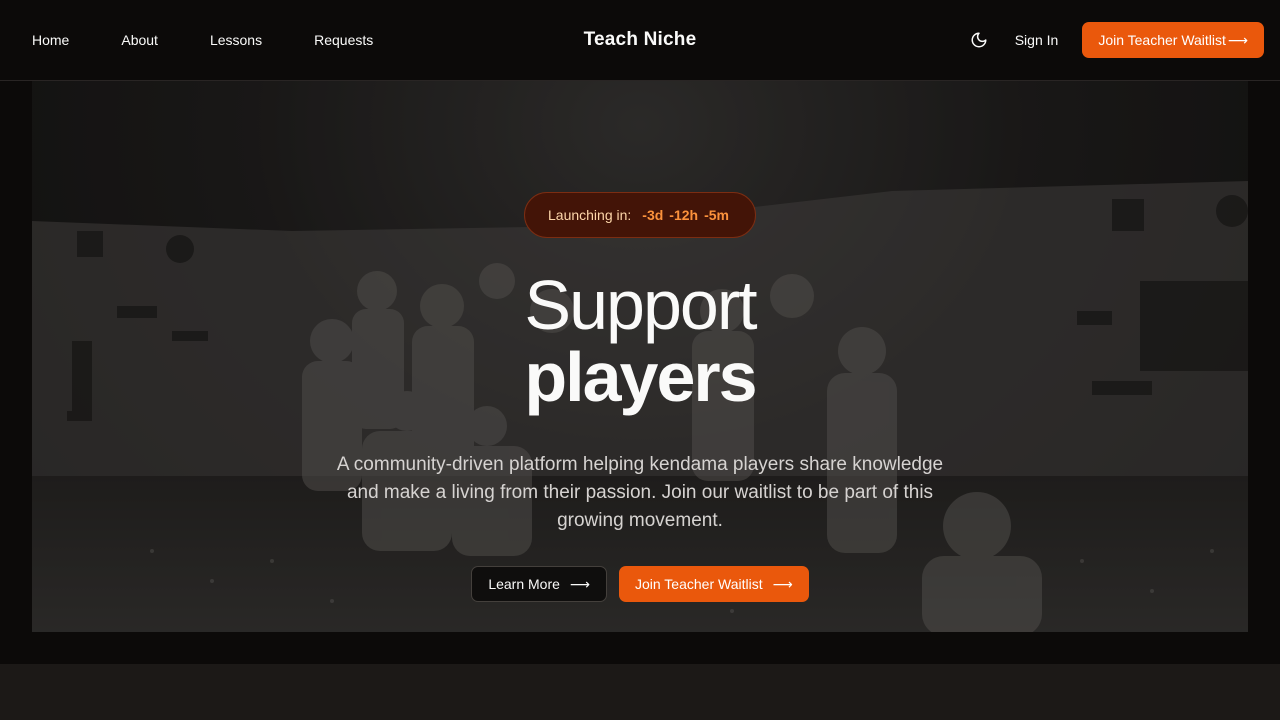 This screenshot has height=720, width=1280. Describe the element at coordinates (343, 40) in the screenshot. I see `nav-link-requests: Requests` at that location.